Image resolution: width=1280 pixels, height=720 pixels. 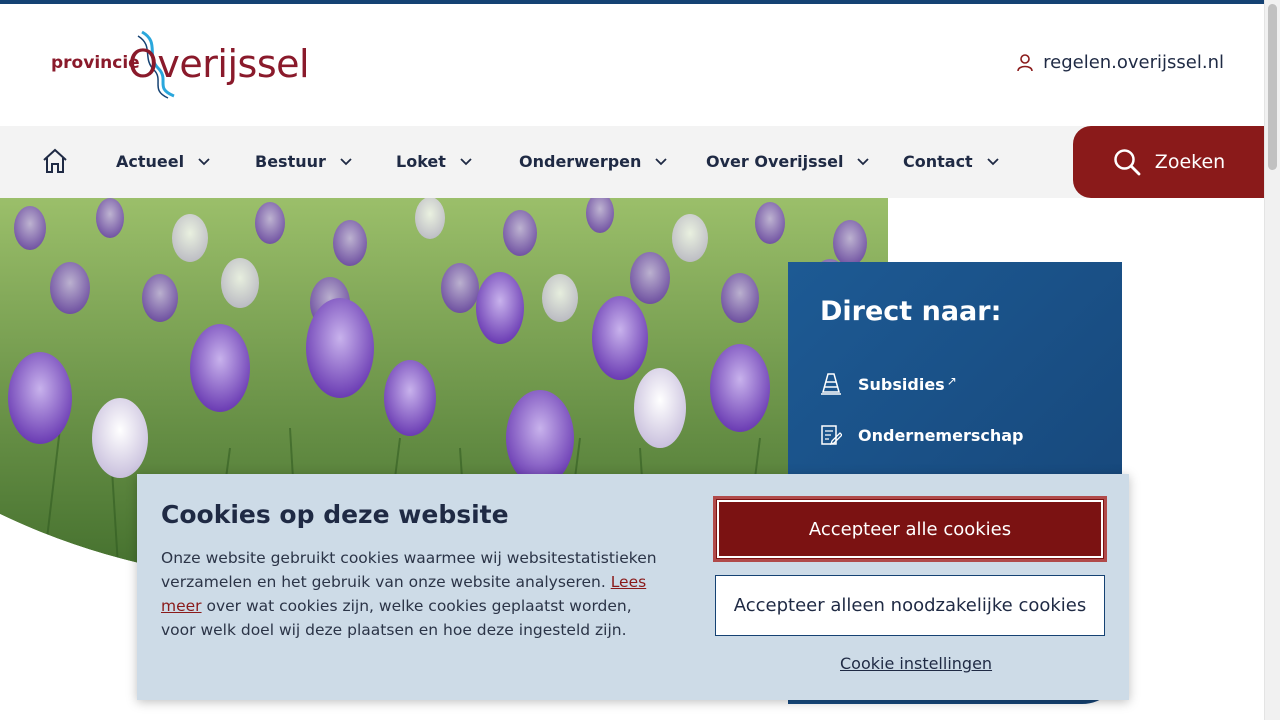 What do you see at coordinates (775, 161) in the screenshot?
I see `nav-item-label: Over Overijssel` at bounding box center [775, 161].